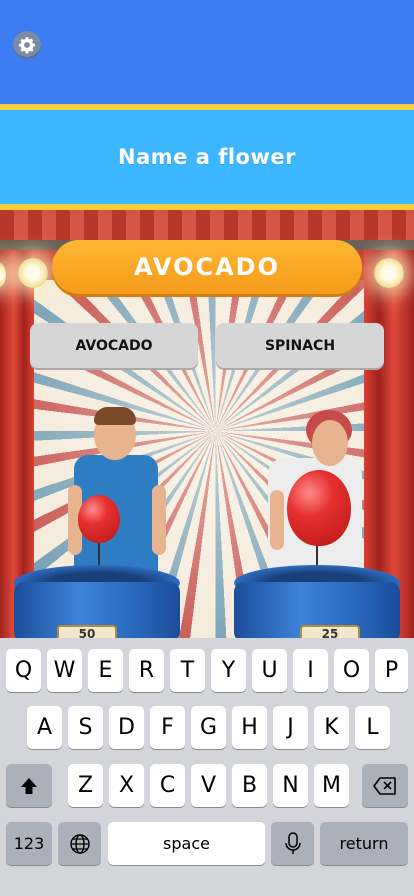  Describe the element at coordinates (146, 670) in the screenshot. I see `key-r: R` at that location.